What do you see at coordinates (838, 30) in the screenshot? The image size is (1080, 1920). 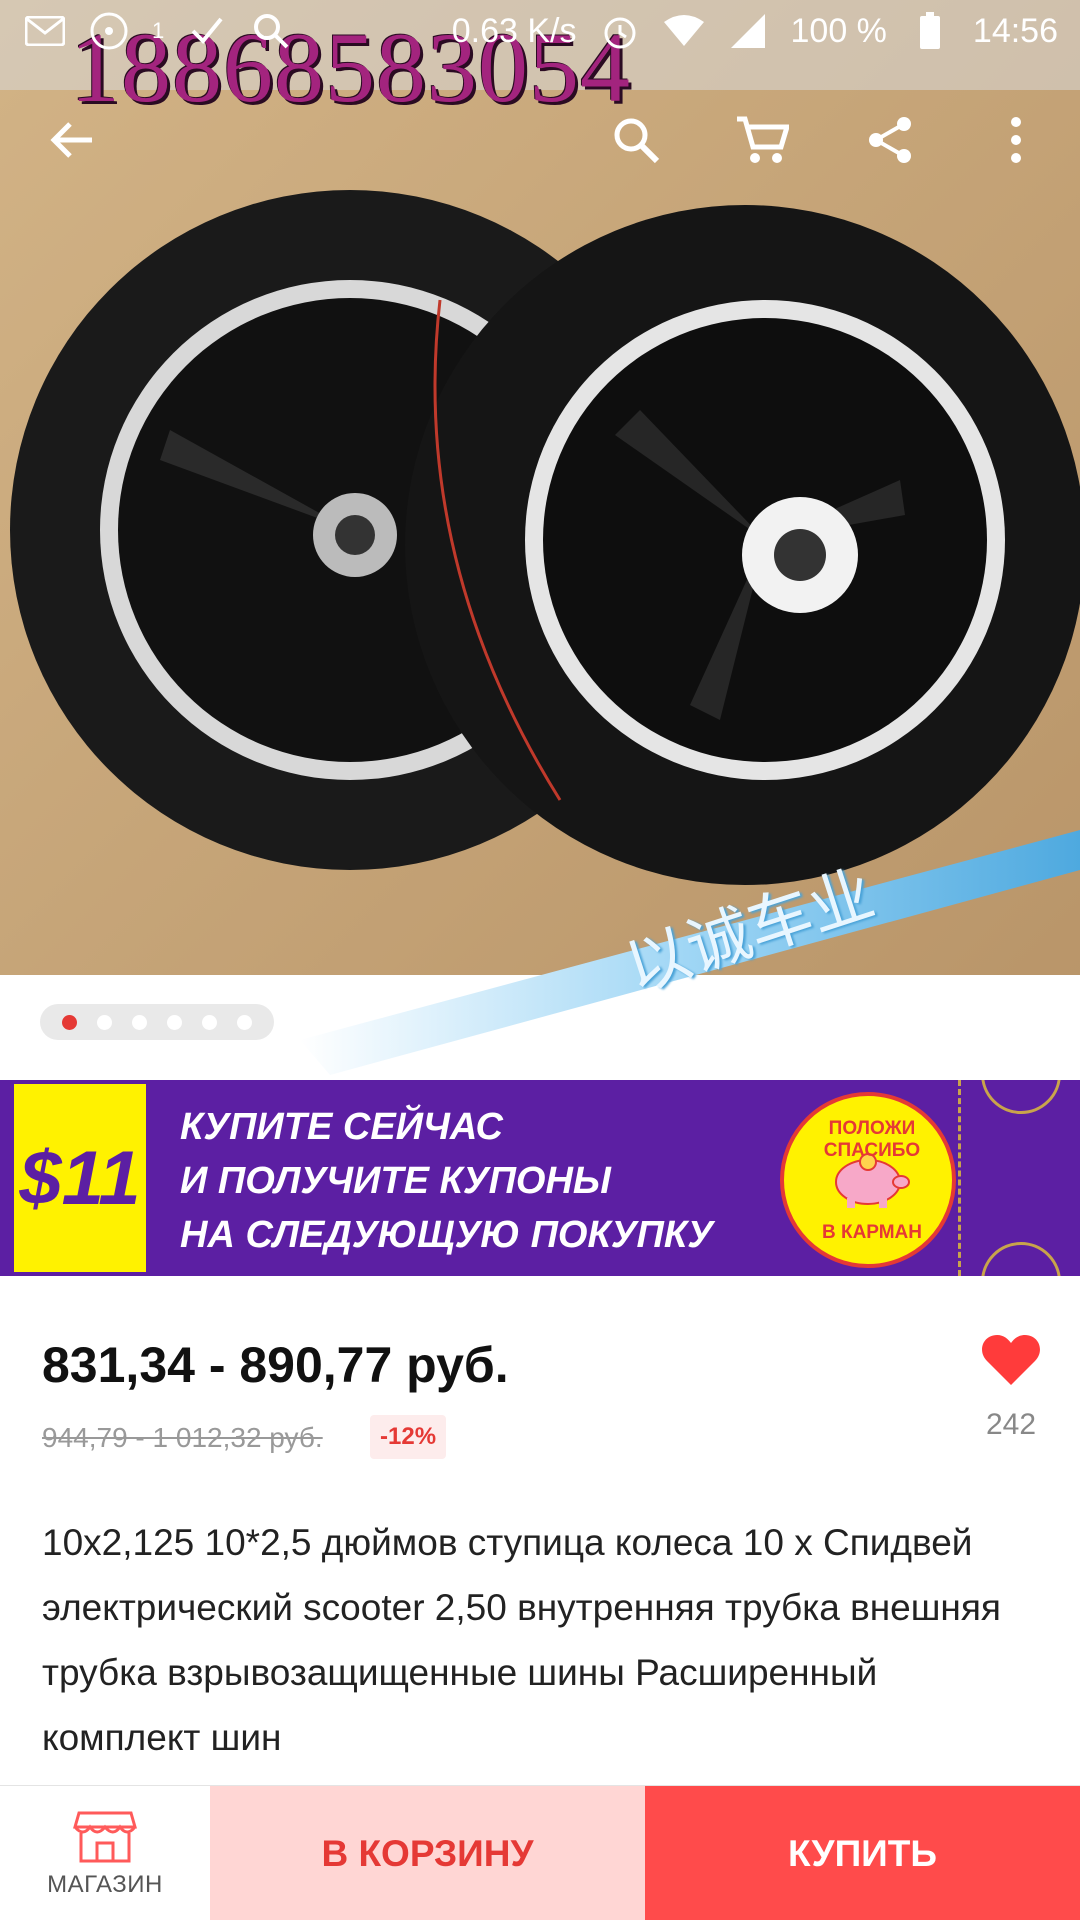 I see `battery-percent: 100 %` at bounding box center [838, 30].